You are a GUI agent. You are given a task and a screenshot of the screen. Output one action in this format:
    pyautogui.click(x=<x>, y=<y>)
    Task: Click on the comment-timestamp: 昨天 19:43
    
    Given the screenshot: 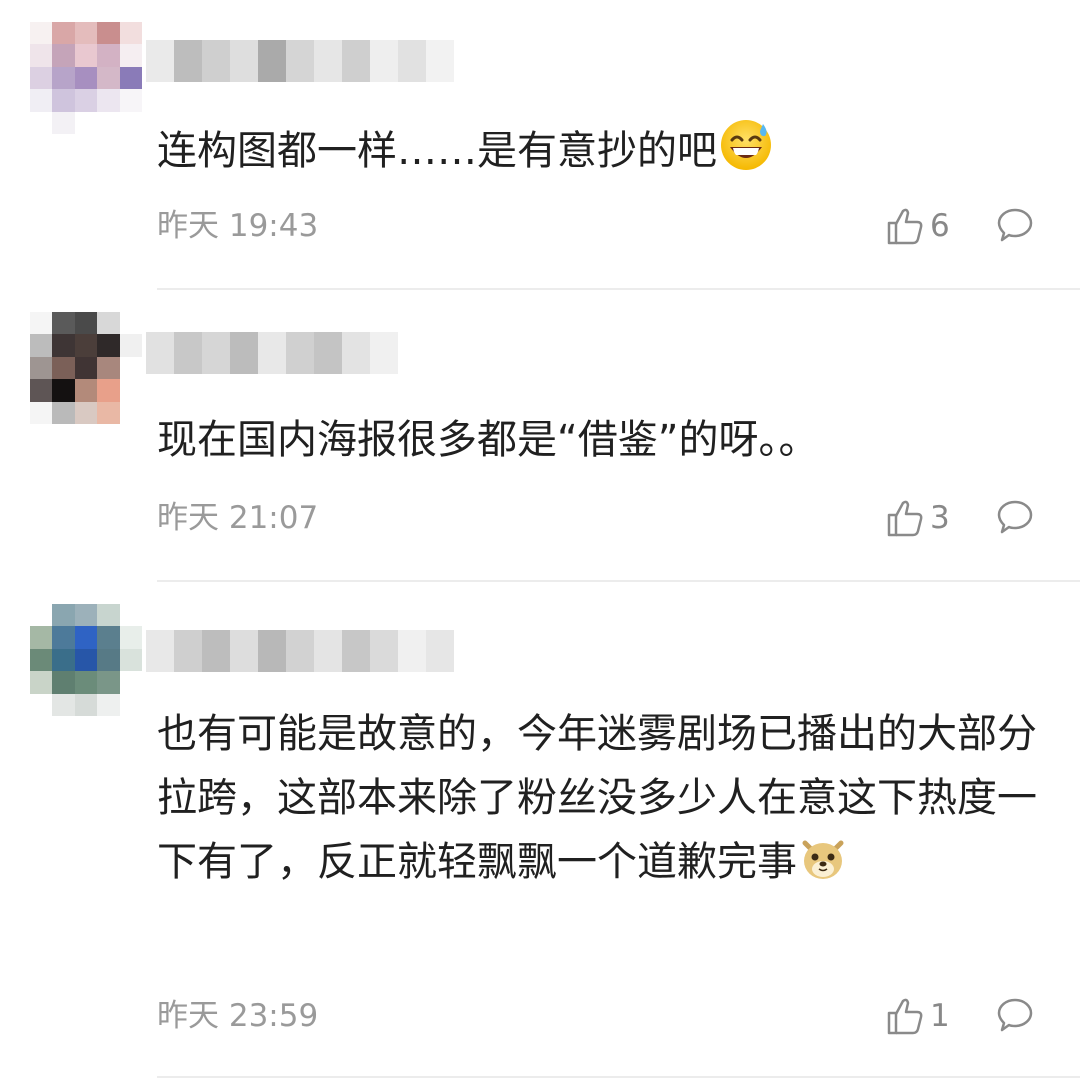 What is the action you would take?
    pyautogui.click(x=238, y=226)
    